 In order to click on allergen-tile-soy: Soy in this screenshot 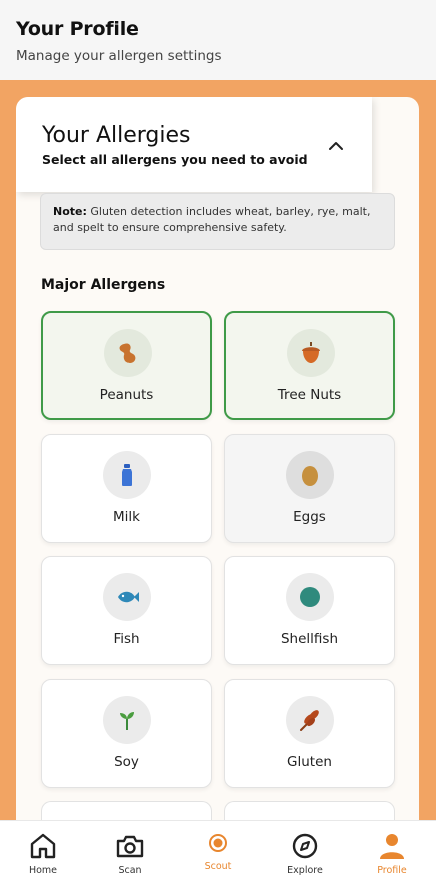, I will do `click(126, 733)`.